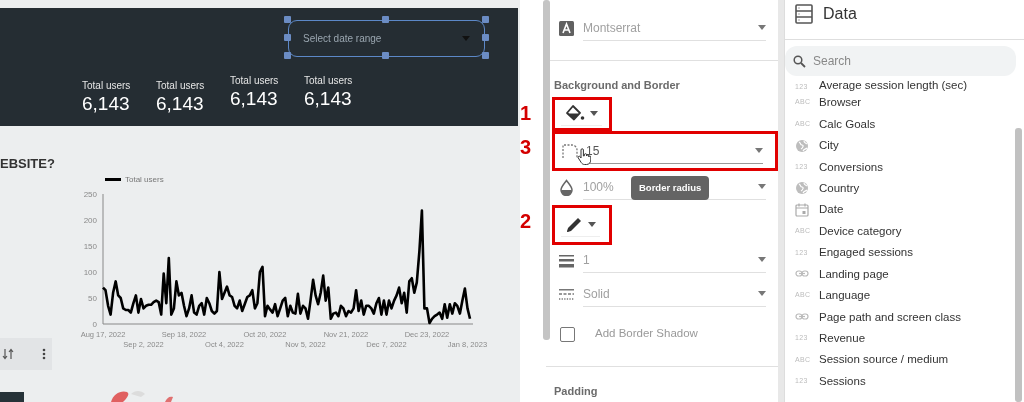  What do you see at coordinates (566, 28) in the screenshot?
I see `font-icon` at bounding box center [566, 28].